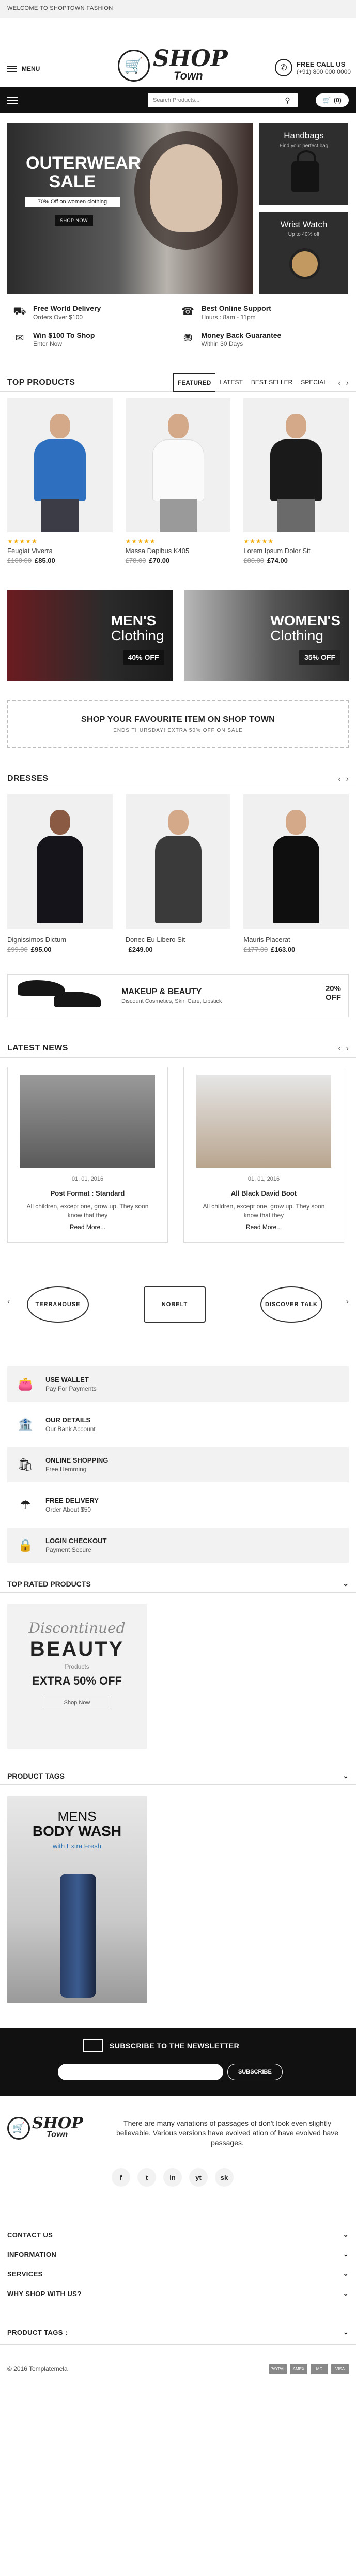 The width and height of the screenshot is (356, 2576). I want to click on subscribe-button: SUBSCRIBE, so click(255, 2072).